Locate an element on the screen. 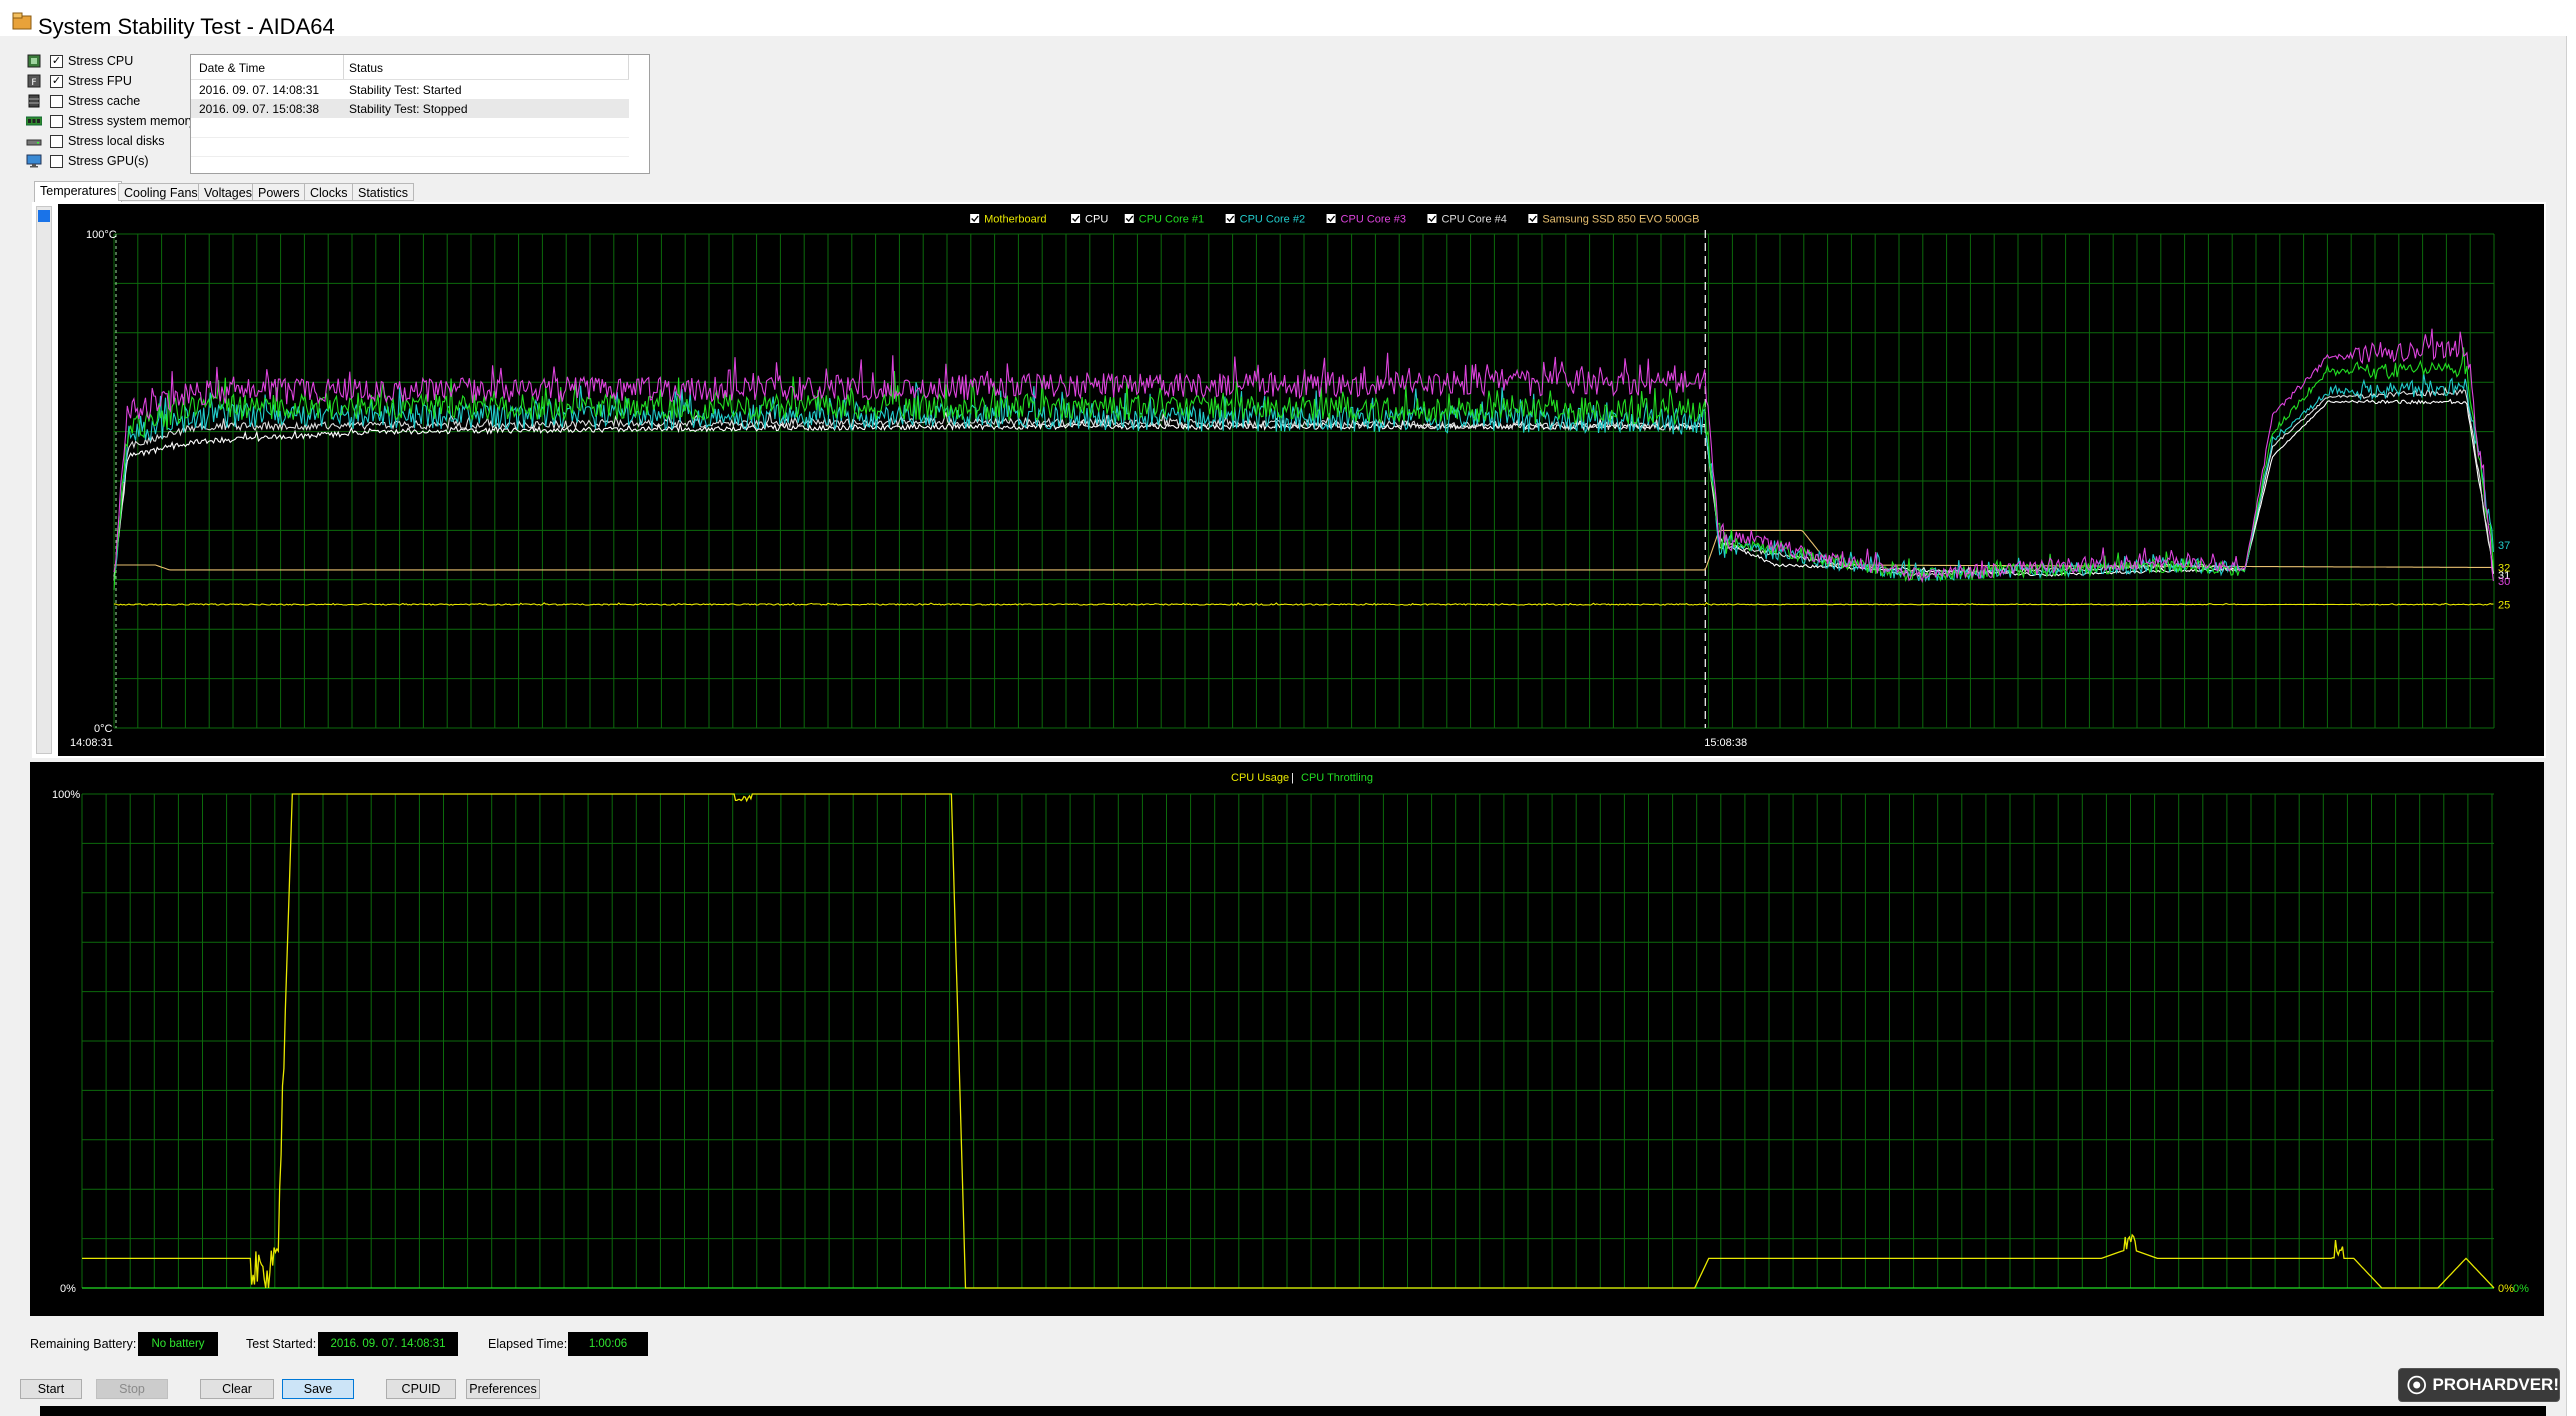 The image size is (2576, 1416). elapsed-time-value: 1:00:06 is located at coordinates (608, 1344).